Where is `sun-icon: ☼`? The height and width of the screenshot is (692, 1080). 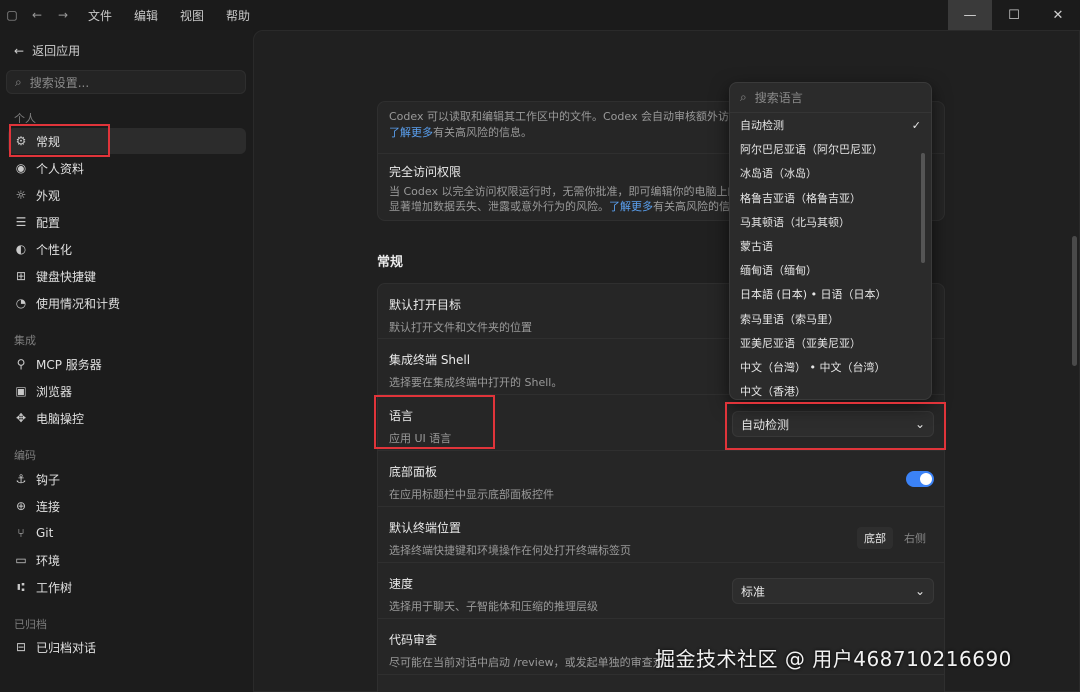 sun-icon: ☼ is located at coordinates (21, 195).